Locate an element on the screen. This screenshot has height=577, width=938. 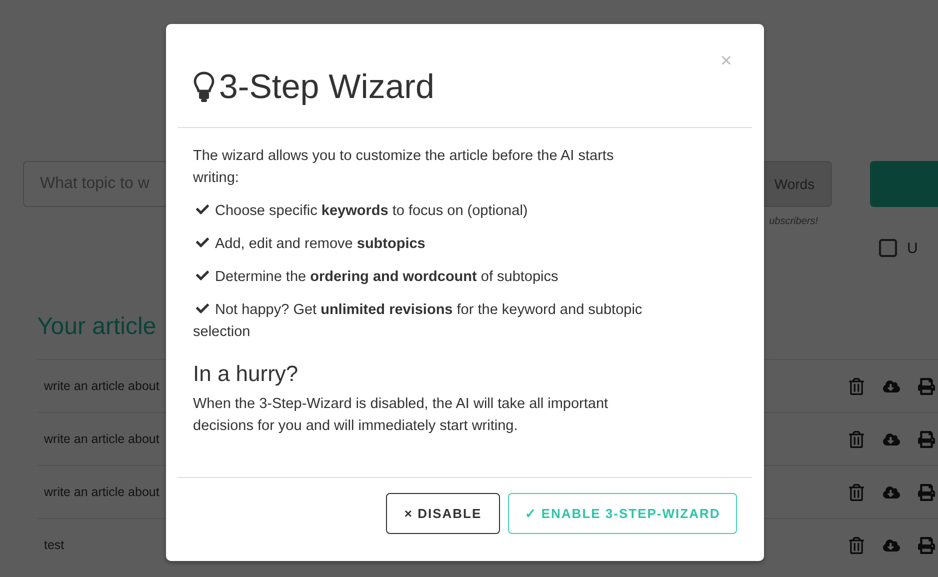
close-button: × is located at coordinates (726, 61).